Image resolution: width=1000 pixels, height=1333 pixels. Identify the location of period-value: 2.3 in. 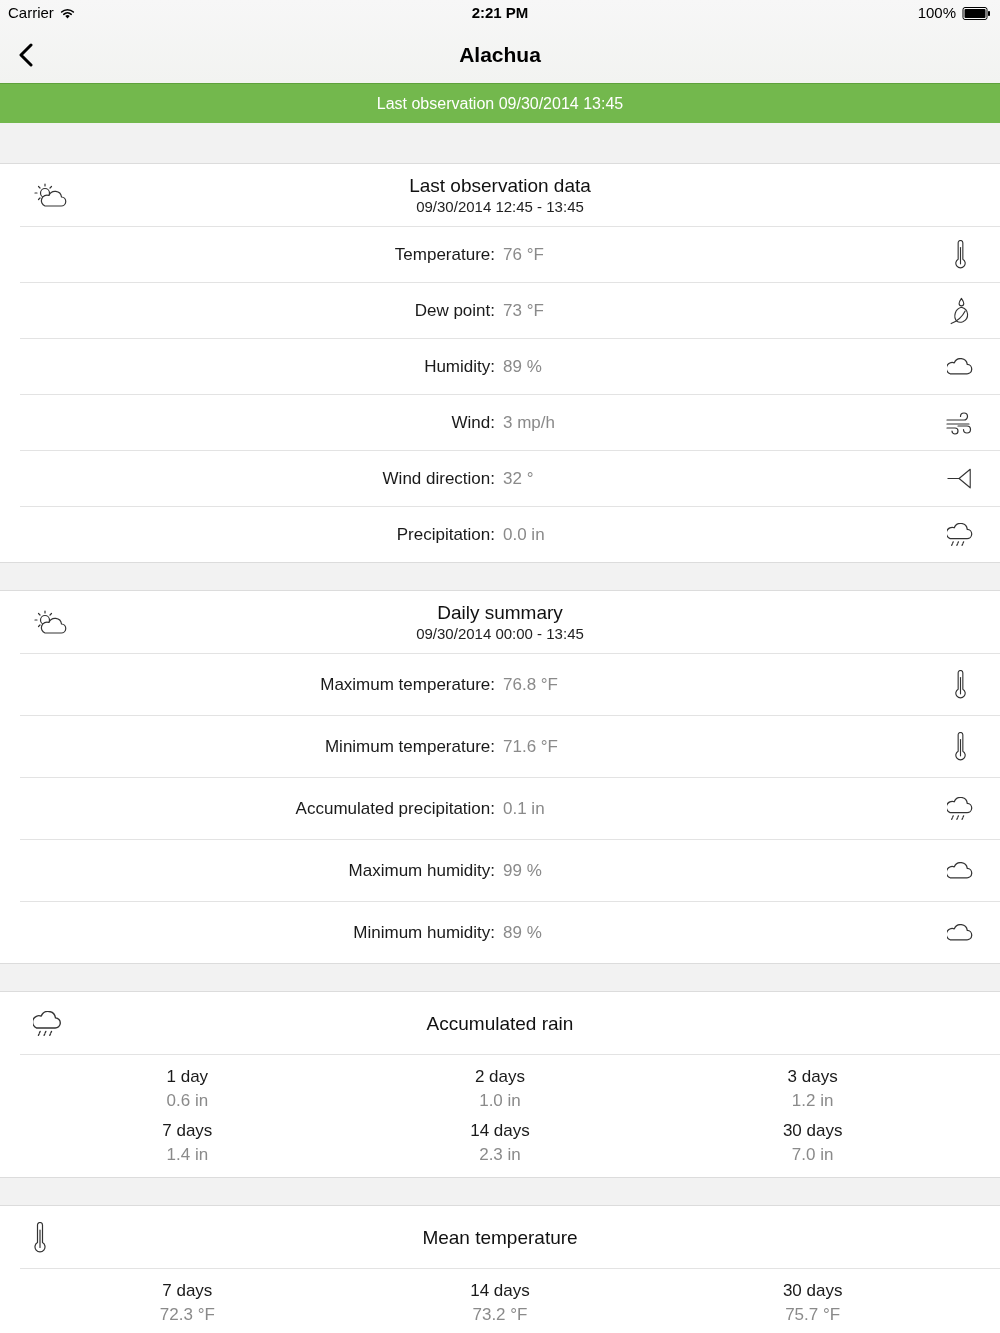
(500, 1155).